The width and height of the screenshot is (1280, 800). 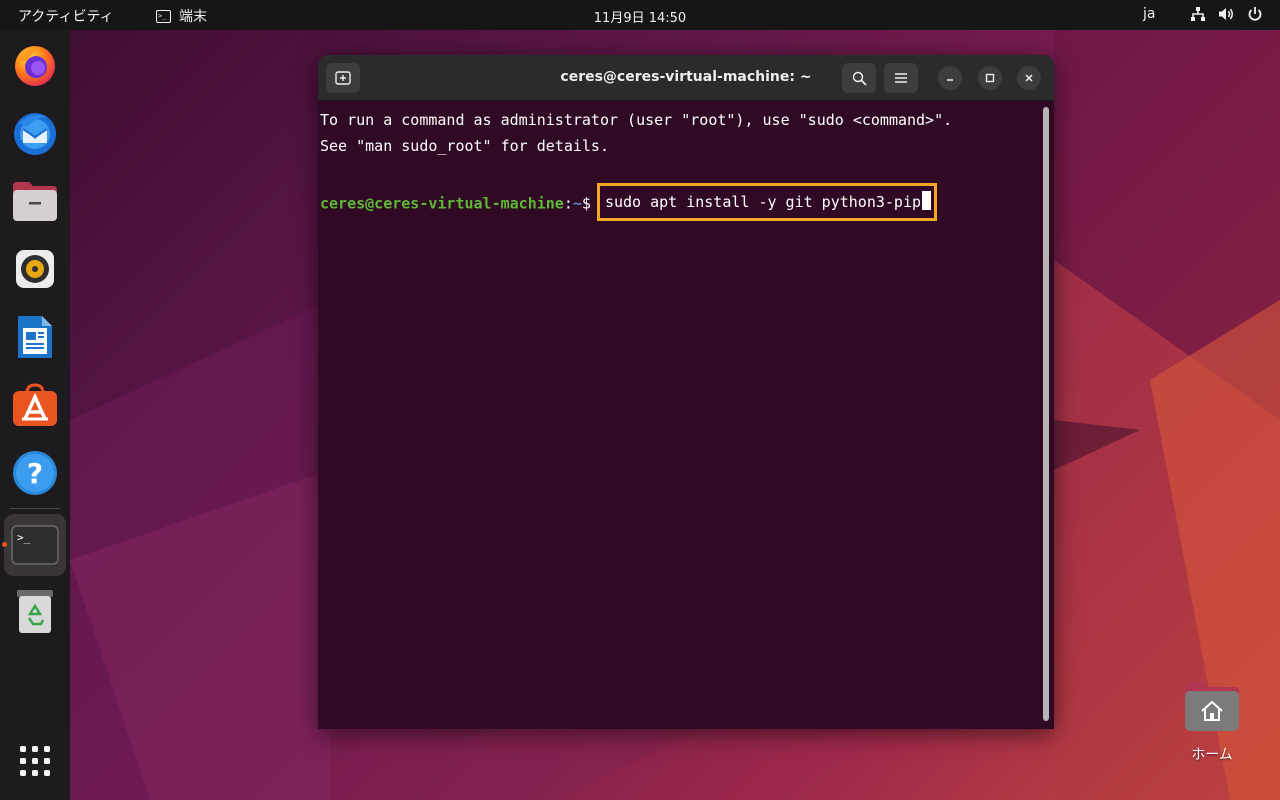 What do you see at coordinates (464, 146) in the screenshot?
I see `terminal-line: See "man sudo_root" for details.` at bounding box center [464, 146].